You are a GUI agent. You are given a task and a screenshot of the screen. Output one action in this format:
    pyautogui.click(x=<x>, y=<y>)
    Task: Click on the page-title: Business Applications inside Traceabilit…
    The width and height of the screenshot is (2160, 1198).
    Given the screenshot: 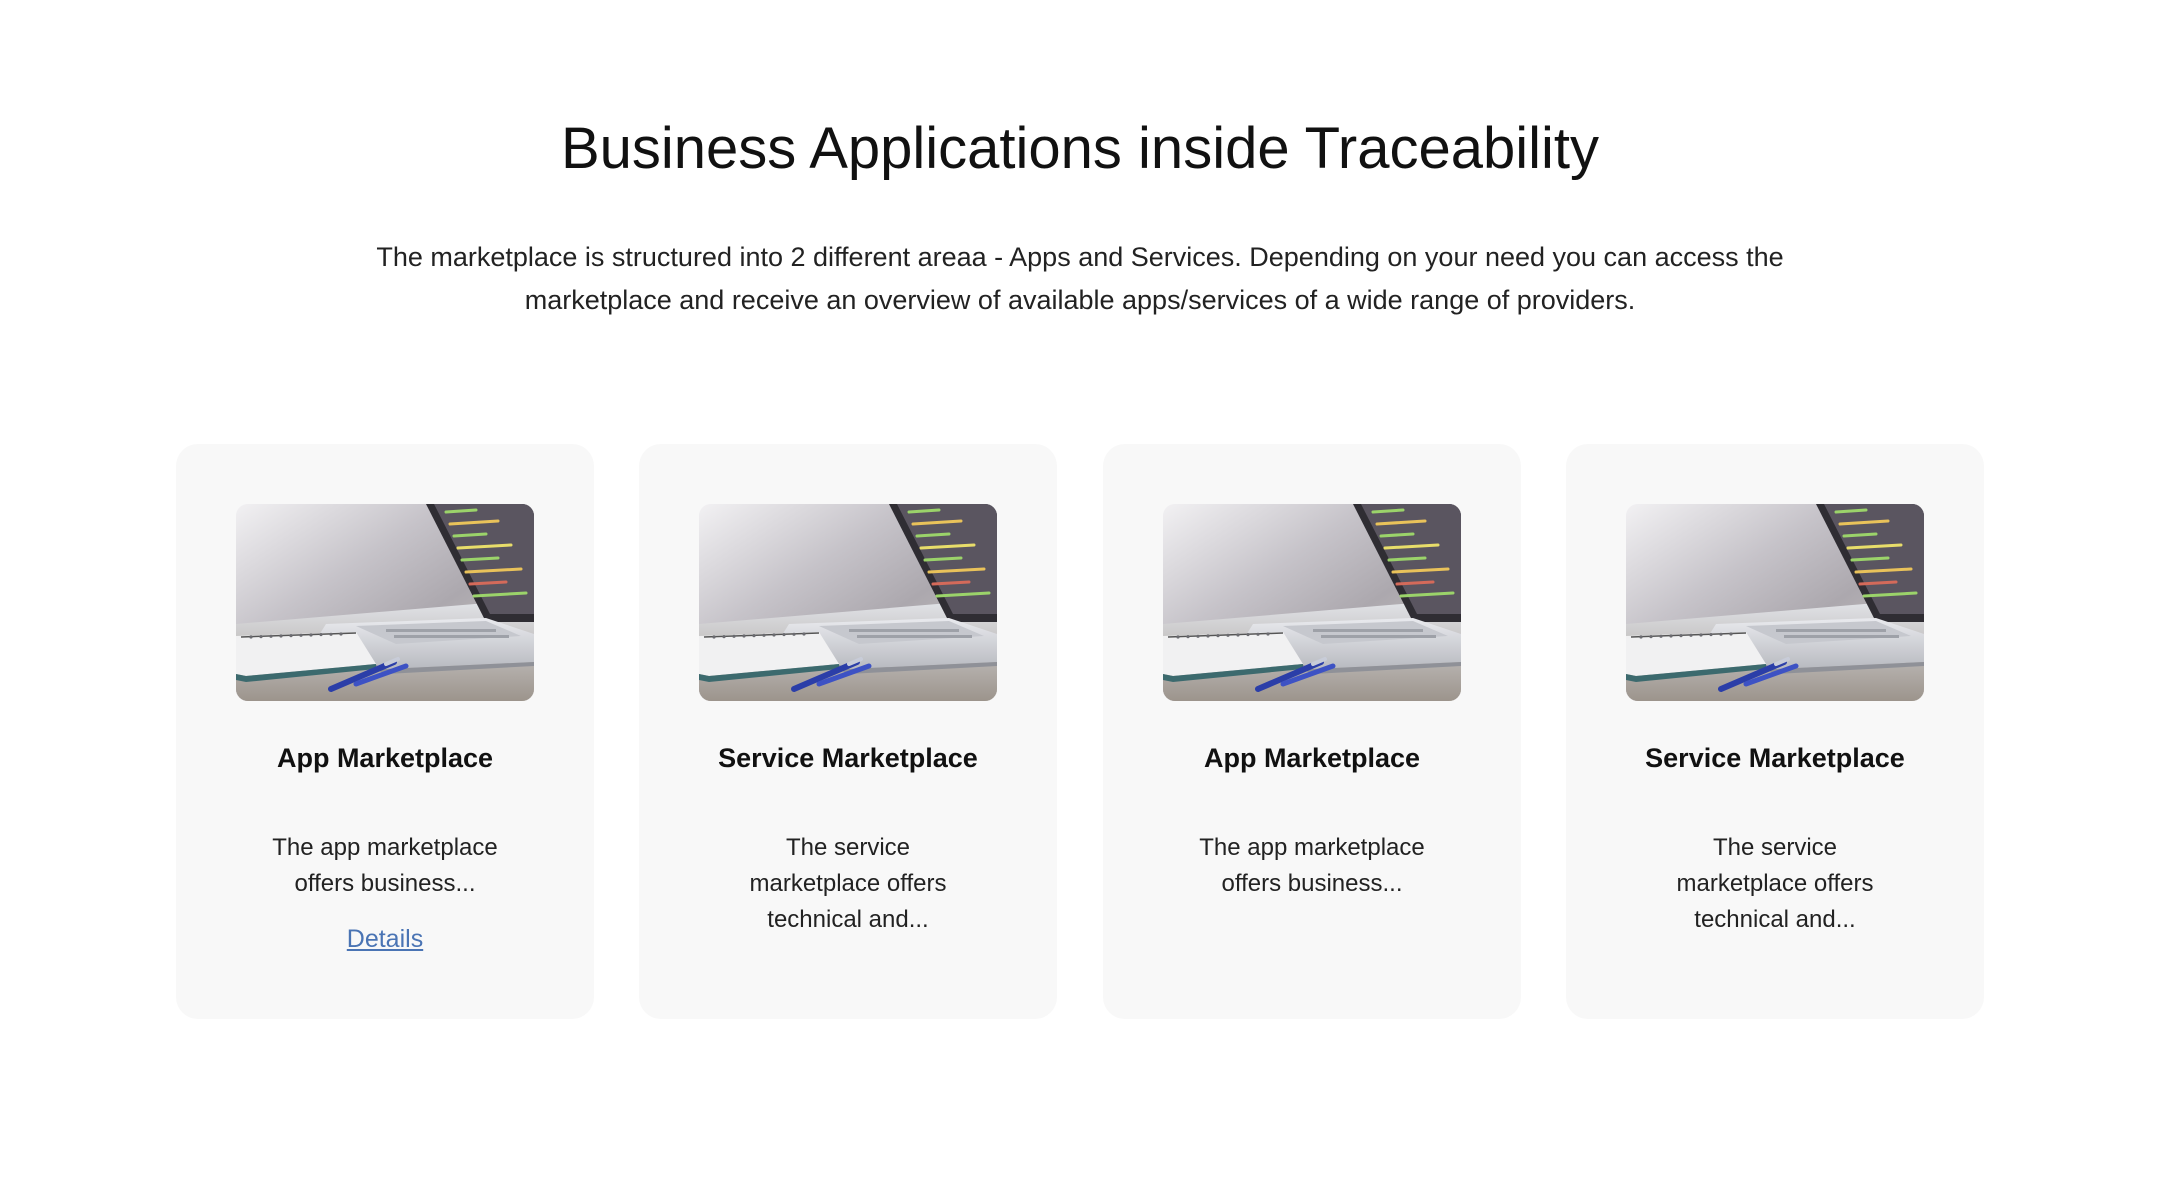 What is the action you would take?
    pyautogui.click(x=1080, y=148)
    